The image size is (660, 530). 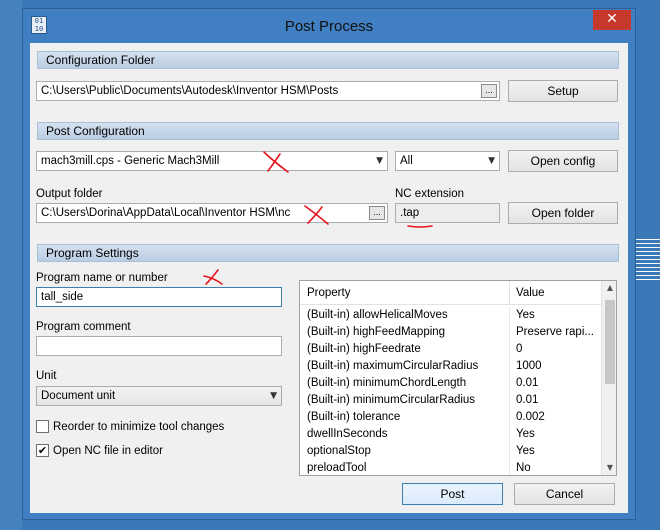 What do you see at coordinates (559, 467) in the screenshot?
I see `property-value: No` at bounding box center [559, 467].